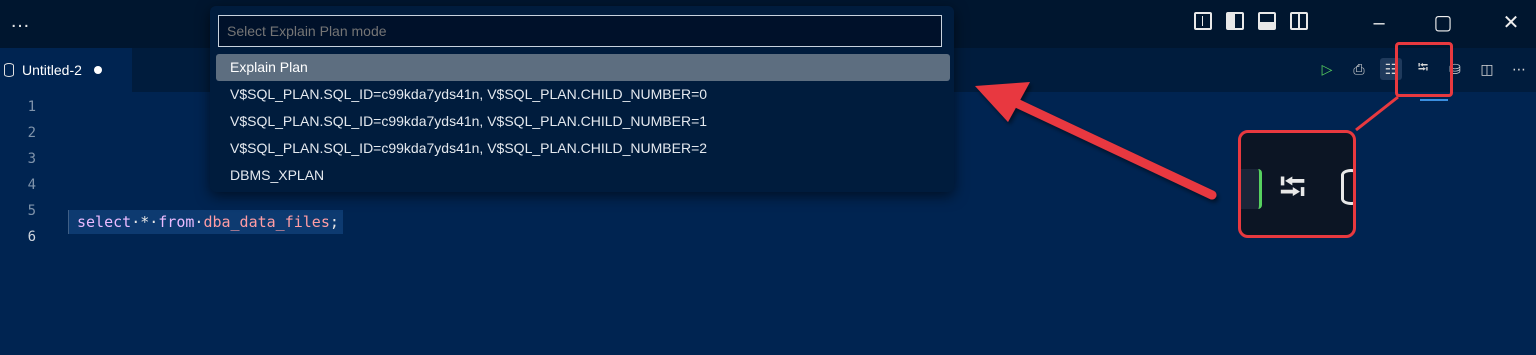  What do you see at coordinates (1347, 187) in the screenshot?
I see `database-icon` at bounding box center [1347, 187].